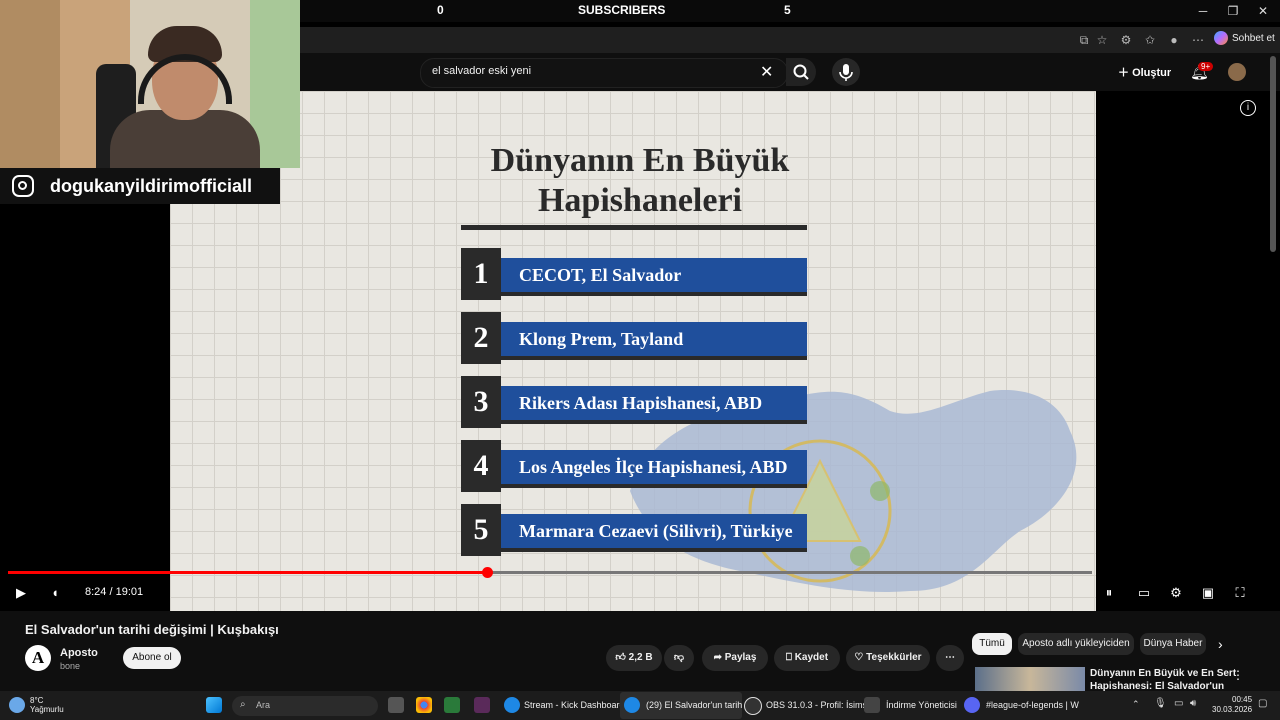 This screenshot has width=1280, height=720. I want to click on channel-name: Aposto, so click(79, 653).